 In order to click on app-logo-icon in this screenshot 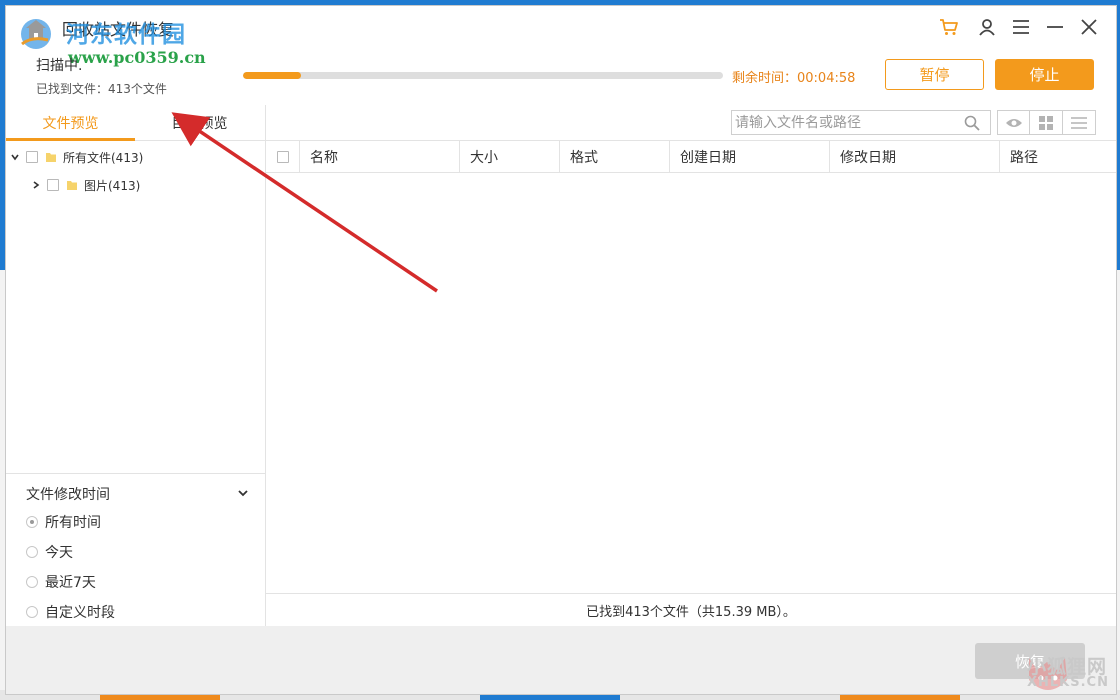, I will do `click(38, 32)`.